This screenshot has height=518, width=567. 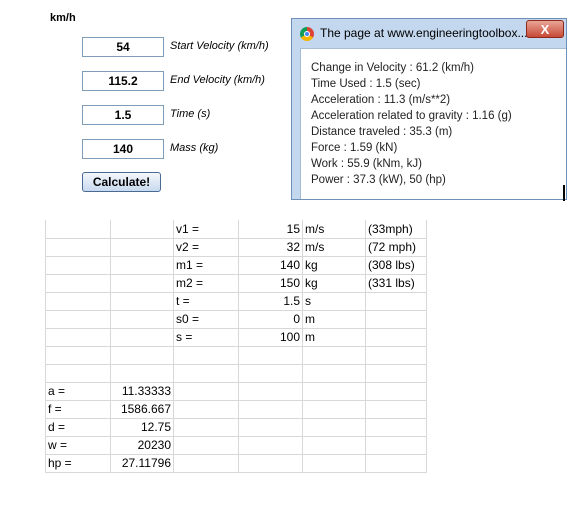 What do you see at coordinates (334, 301) in the screenshot?
I see `table-cell: s` at bounding box center [334, 301].